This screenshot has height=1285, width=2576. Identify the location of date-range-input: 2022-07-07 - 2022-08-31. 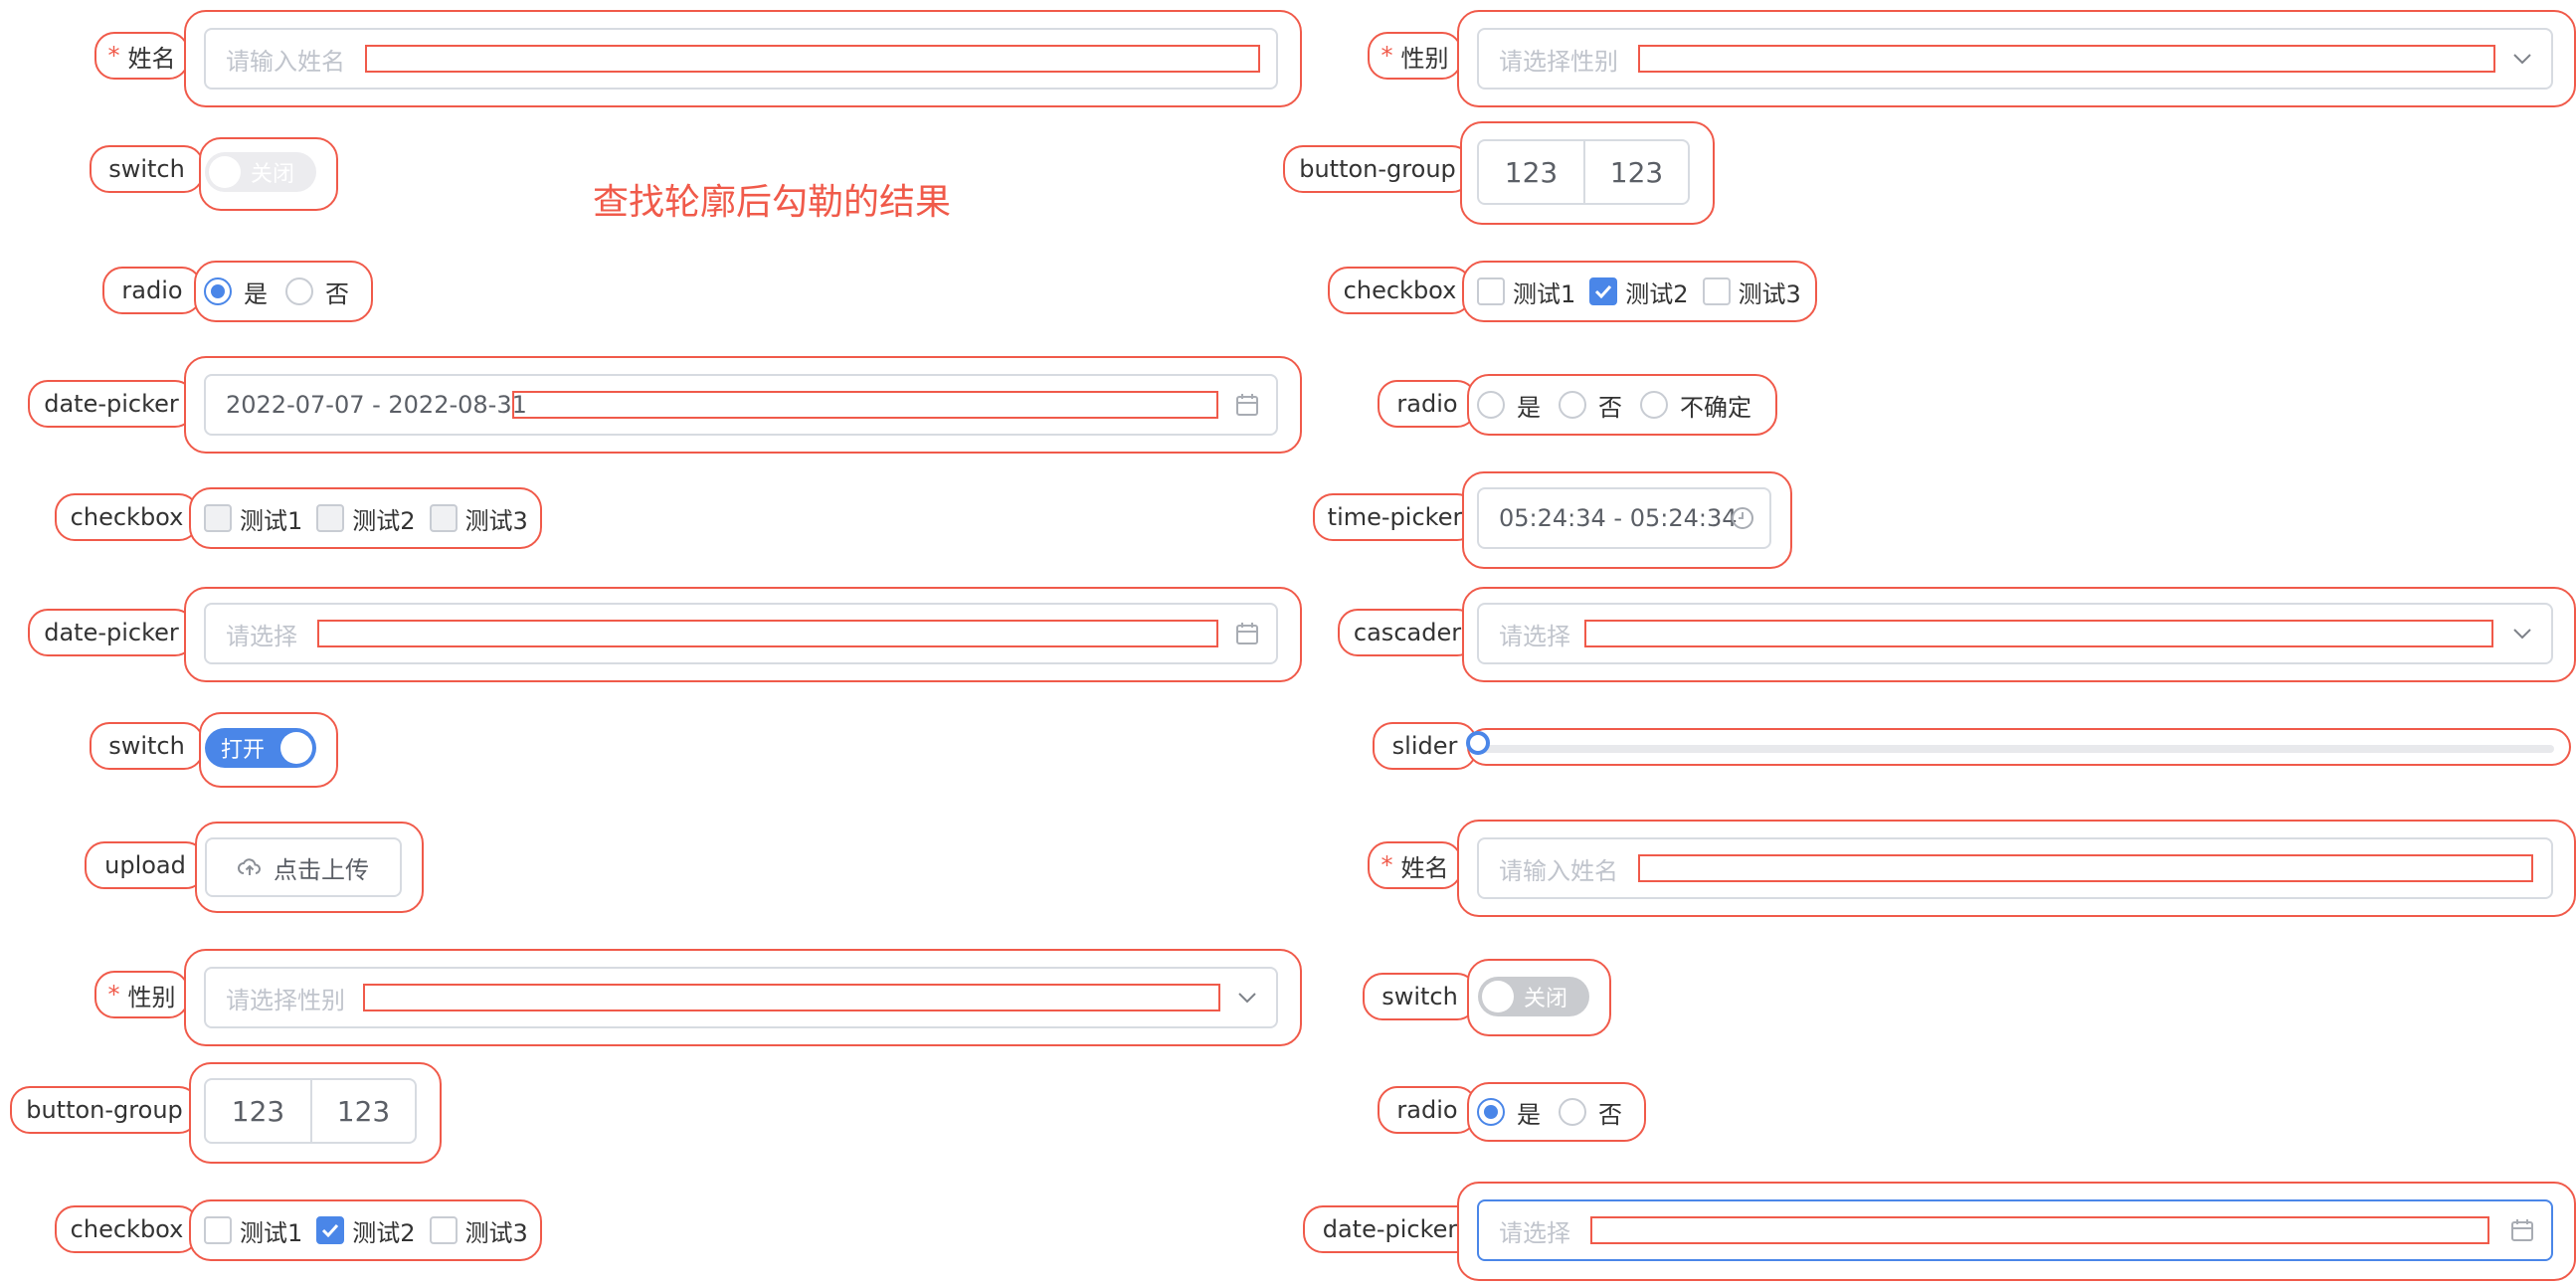
(741, 405).